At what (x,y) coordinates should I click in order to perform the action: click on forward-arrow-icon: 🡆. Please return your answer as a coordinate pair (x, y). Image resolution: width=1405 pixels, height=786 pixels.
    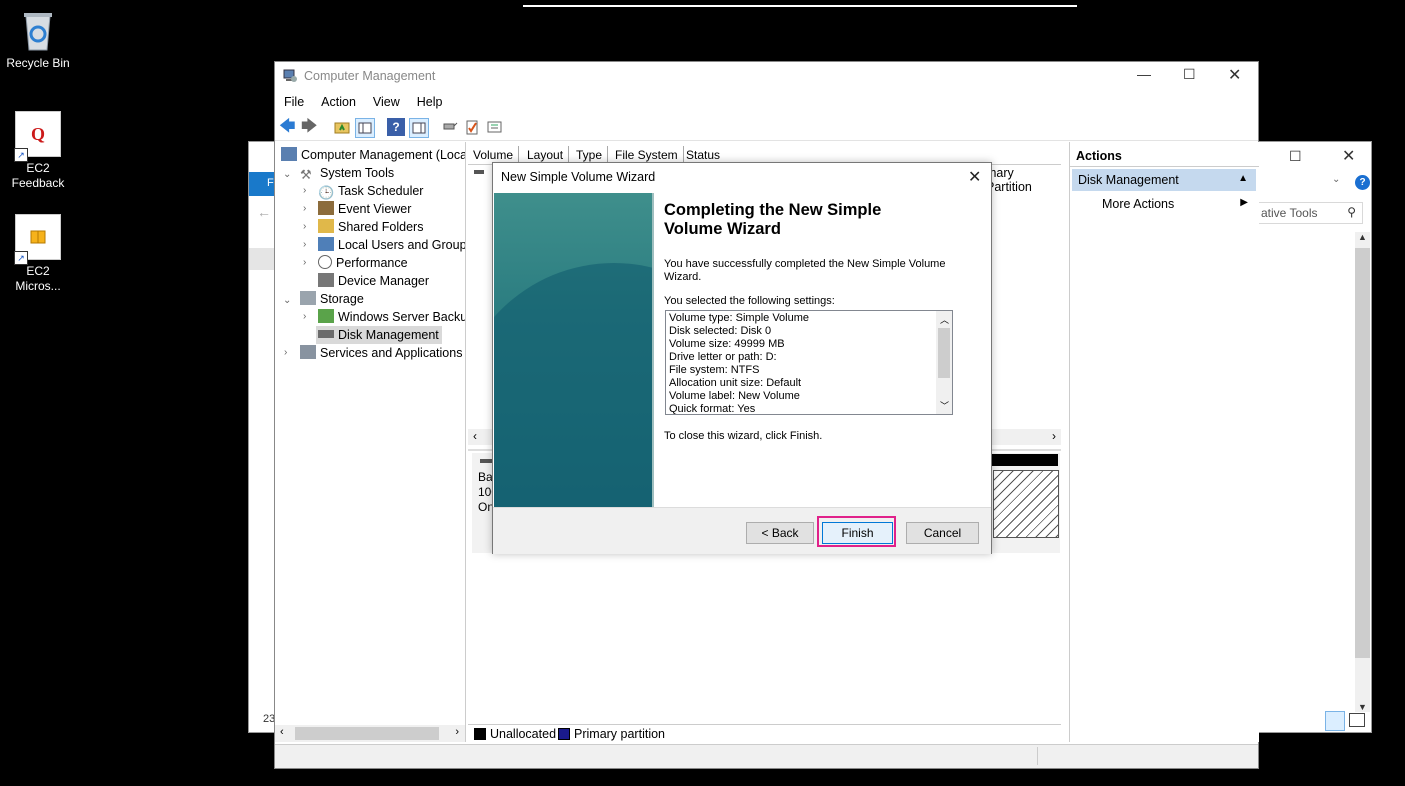
    Looking at the image, I should click on (310, 127).